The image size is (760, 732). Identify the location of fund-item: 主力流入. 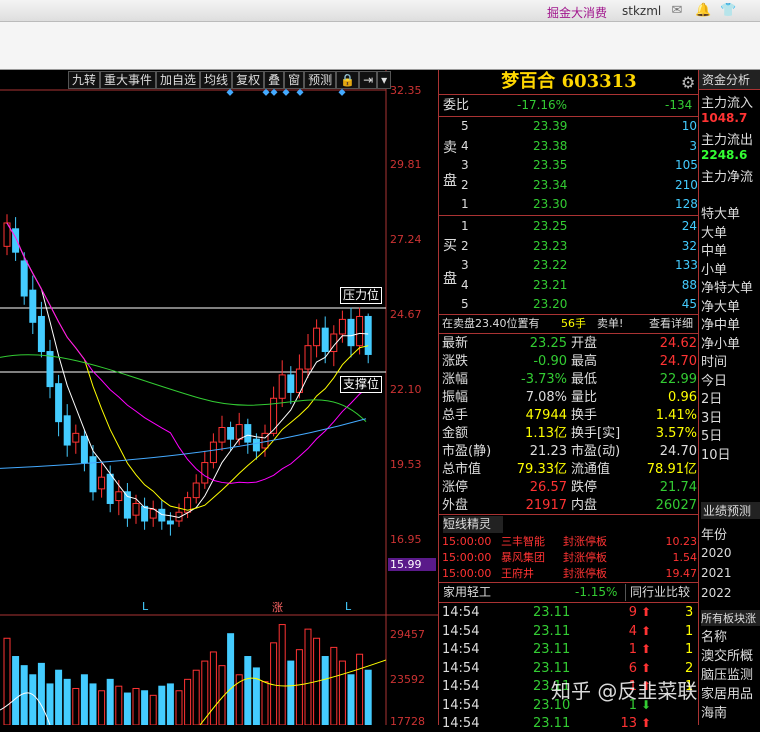
(727, 101).